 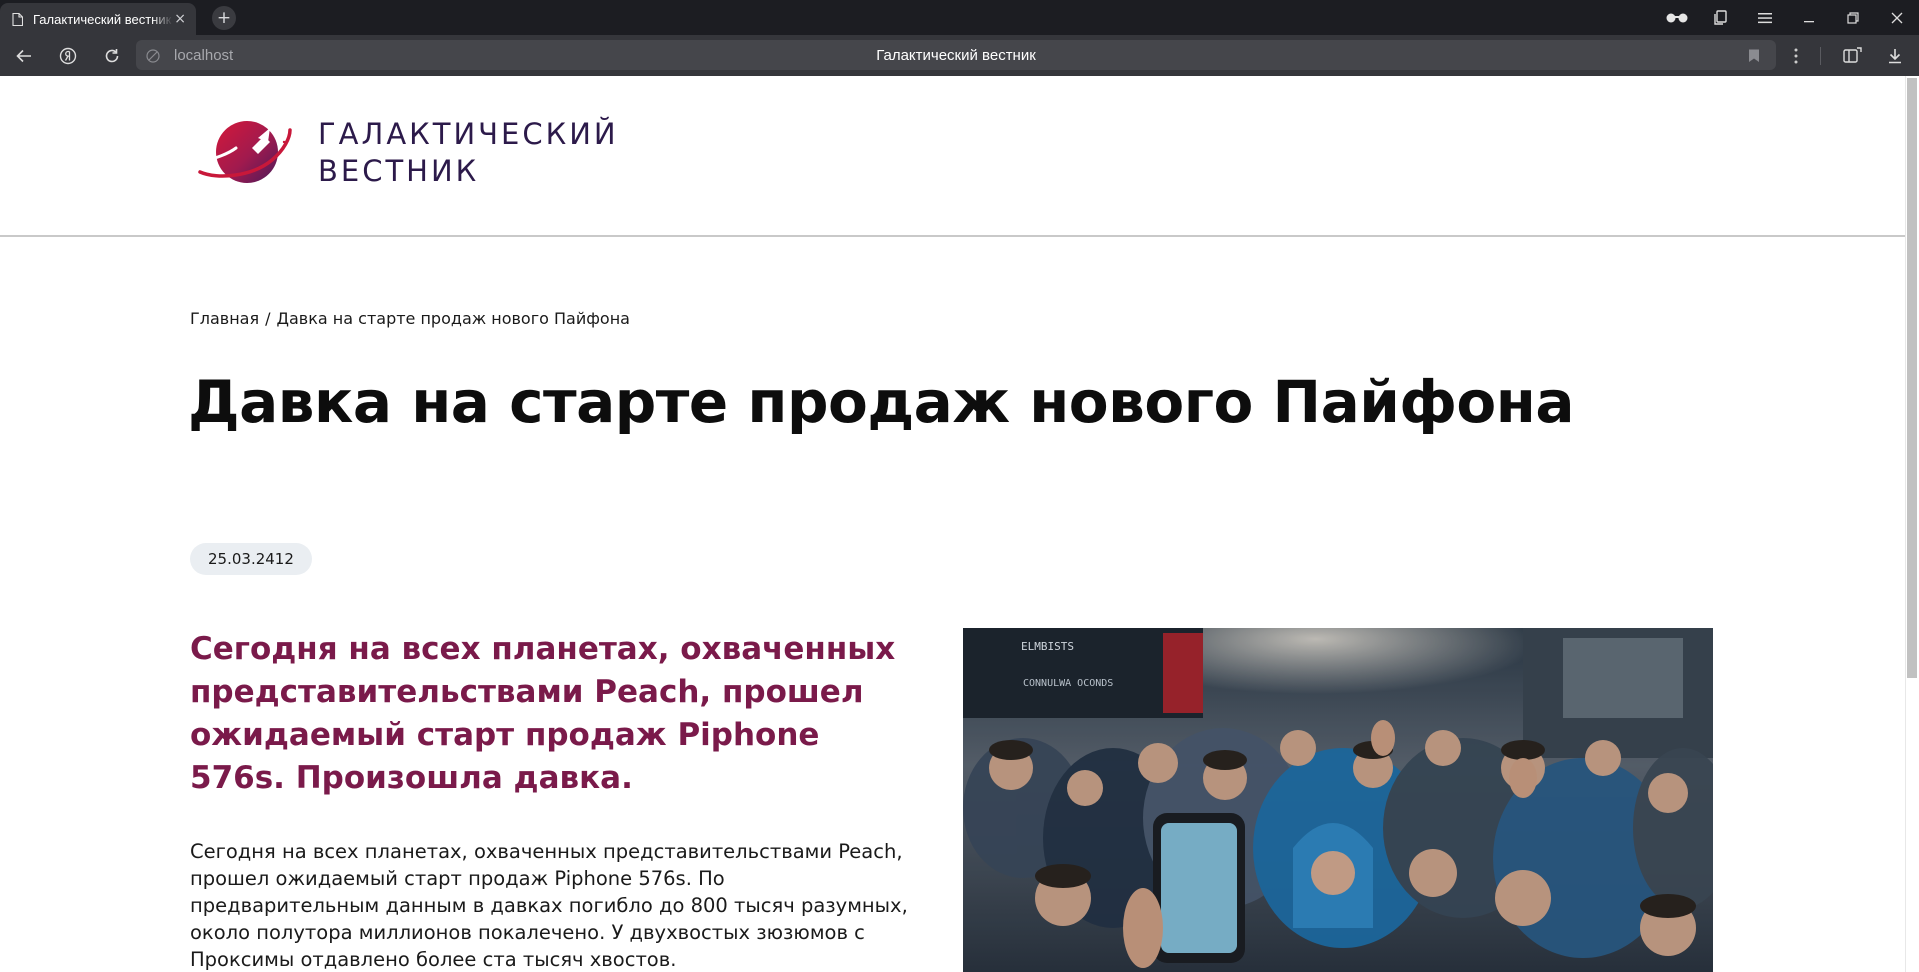 What do you see at coordinates (881, 402) in the screenshot?
I see `article-title: Давка на старте продаж нового Пайфона` at bounding box center [881, 402].